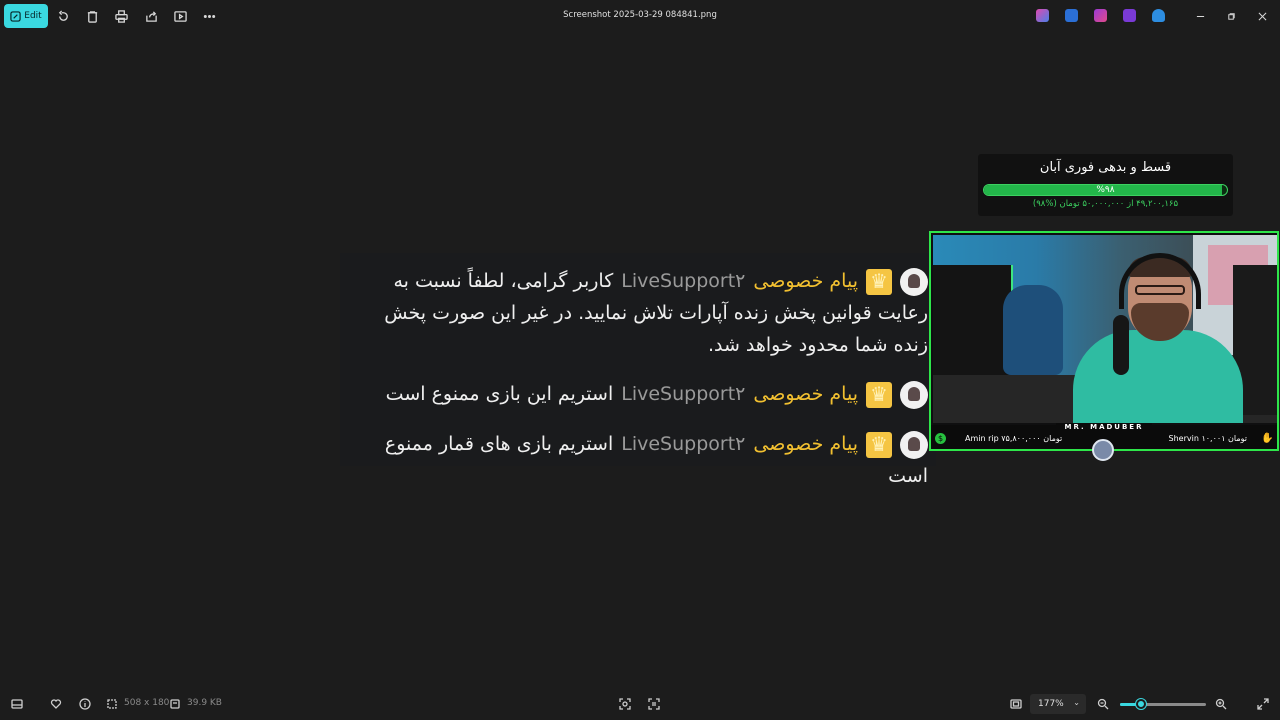 The height and width of the screenshot is (720, 1280). I want to click on donation-percent: %۹۸, so click(1105, 190).